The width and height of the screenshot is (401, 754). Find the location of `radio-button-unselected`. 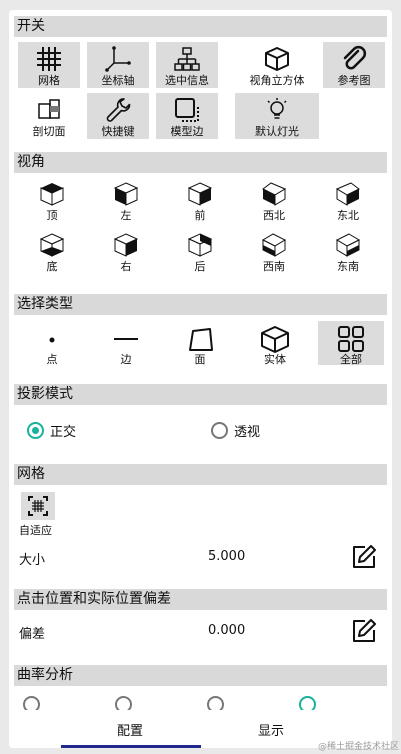

radio-button-unselected is located at coordinates (219, 430).